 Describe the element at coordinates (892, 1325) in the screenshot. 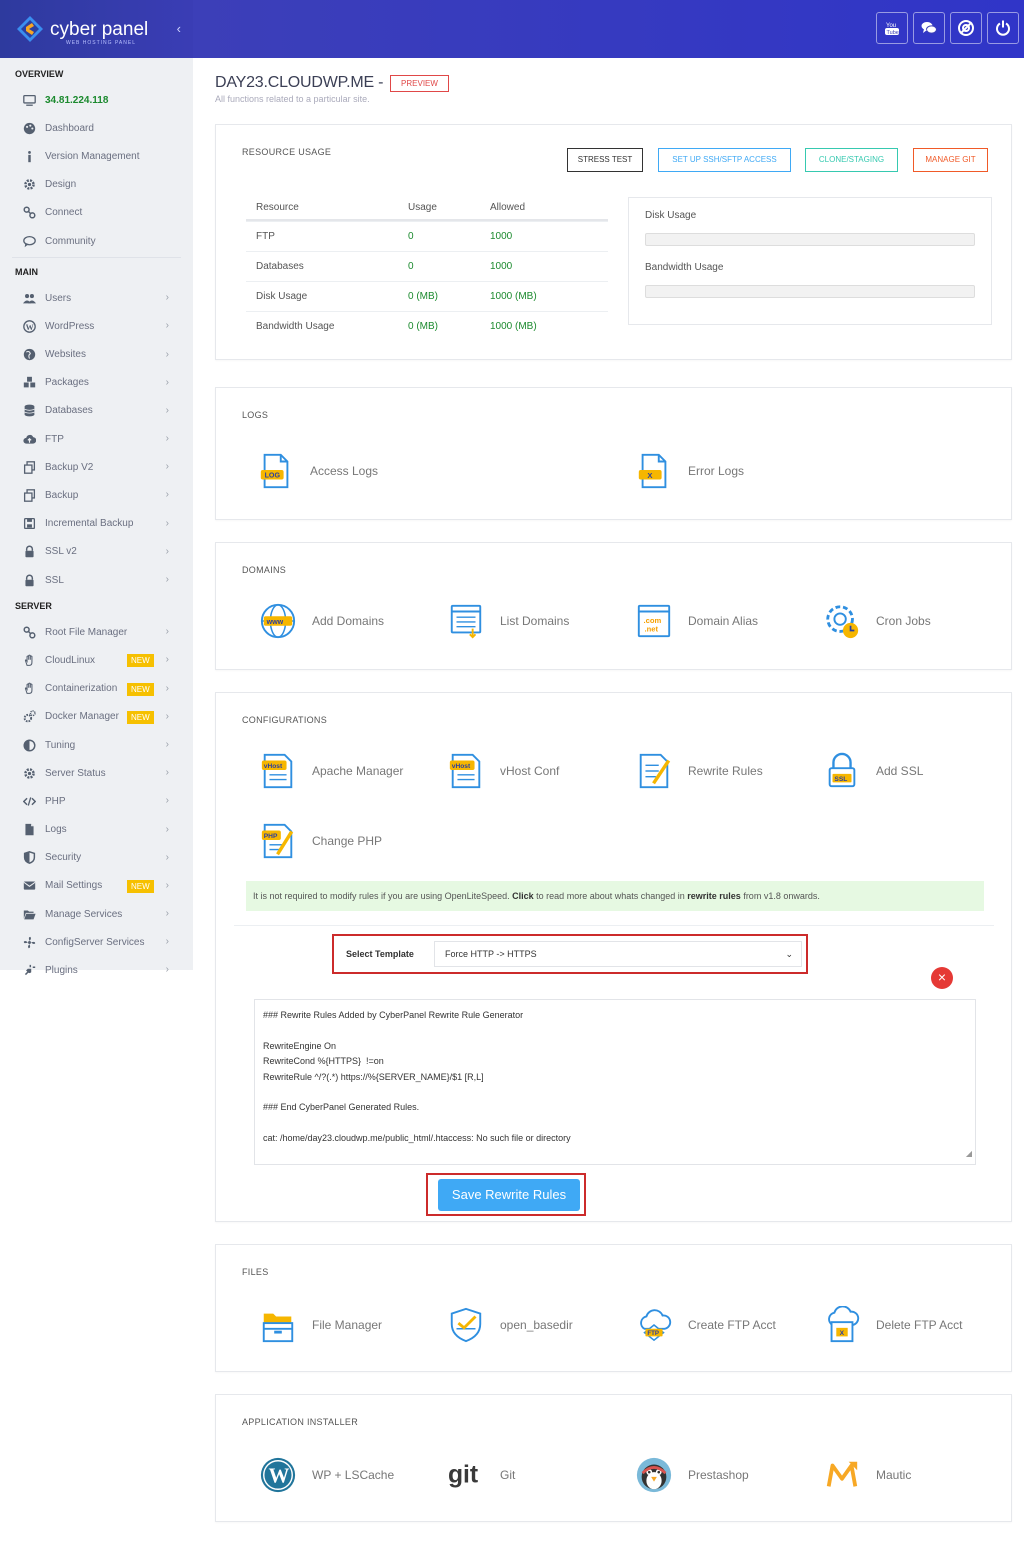

I see `delete-ftp-tool: X Delete FTP Acct` at that location.